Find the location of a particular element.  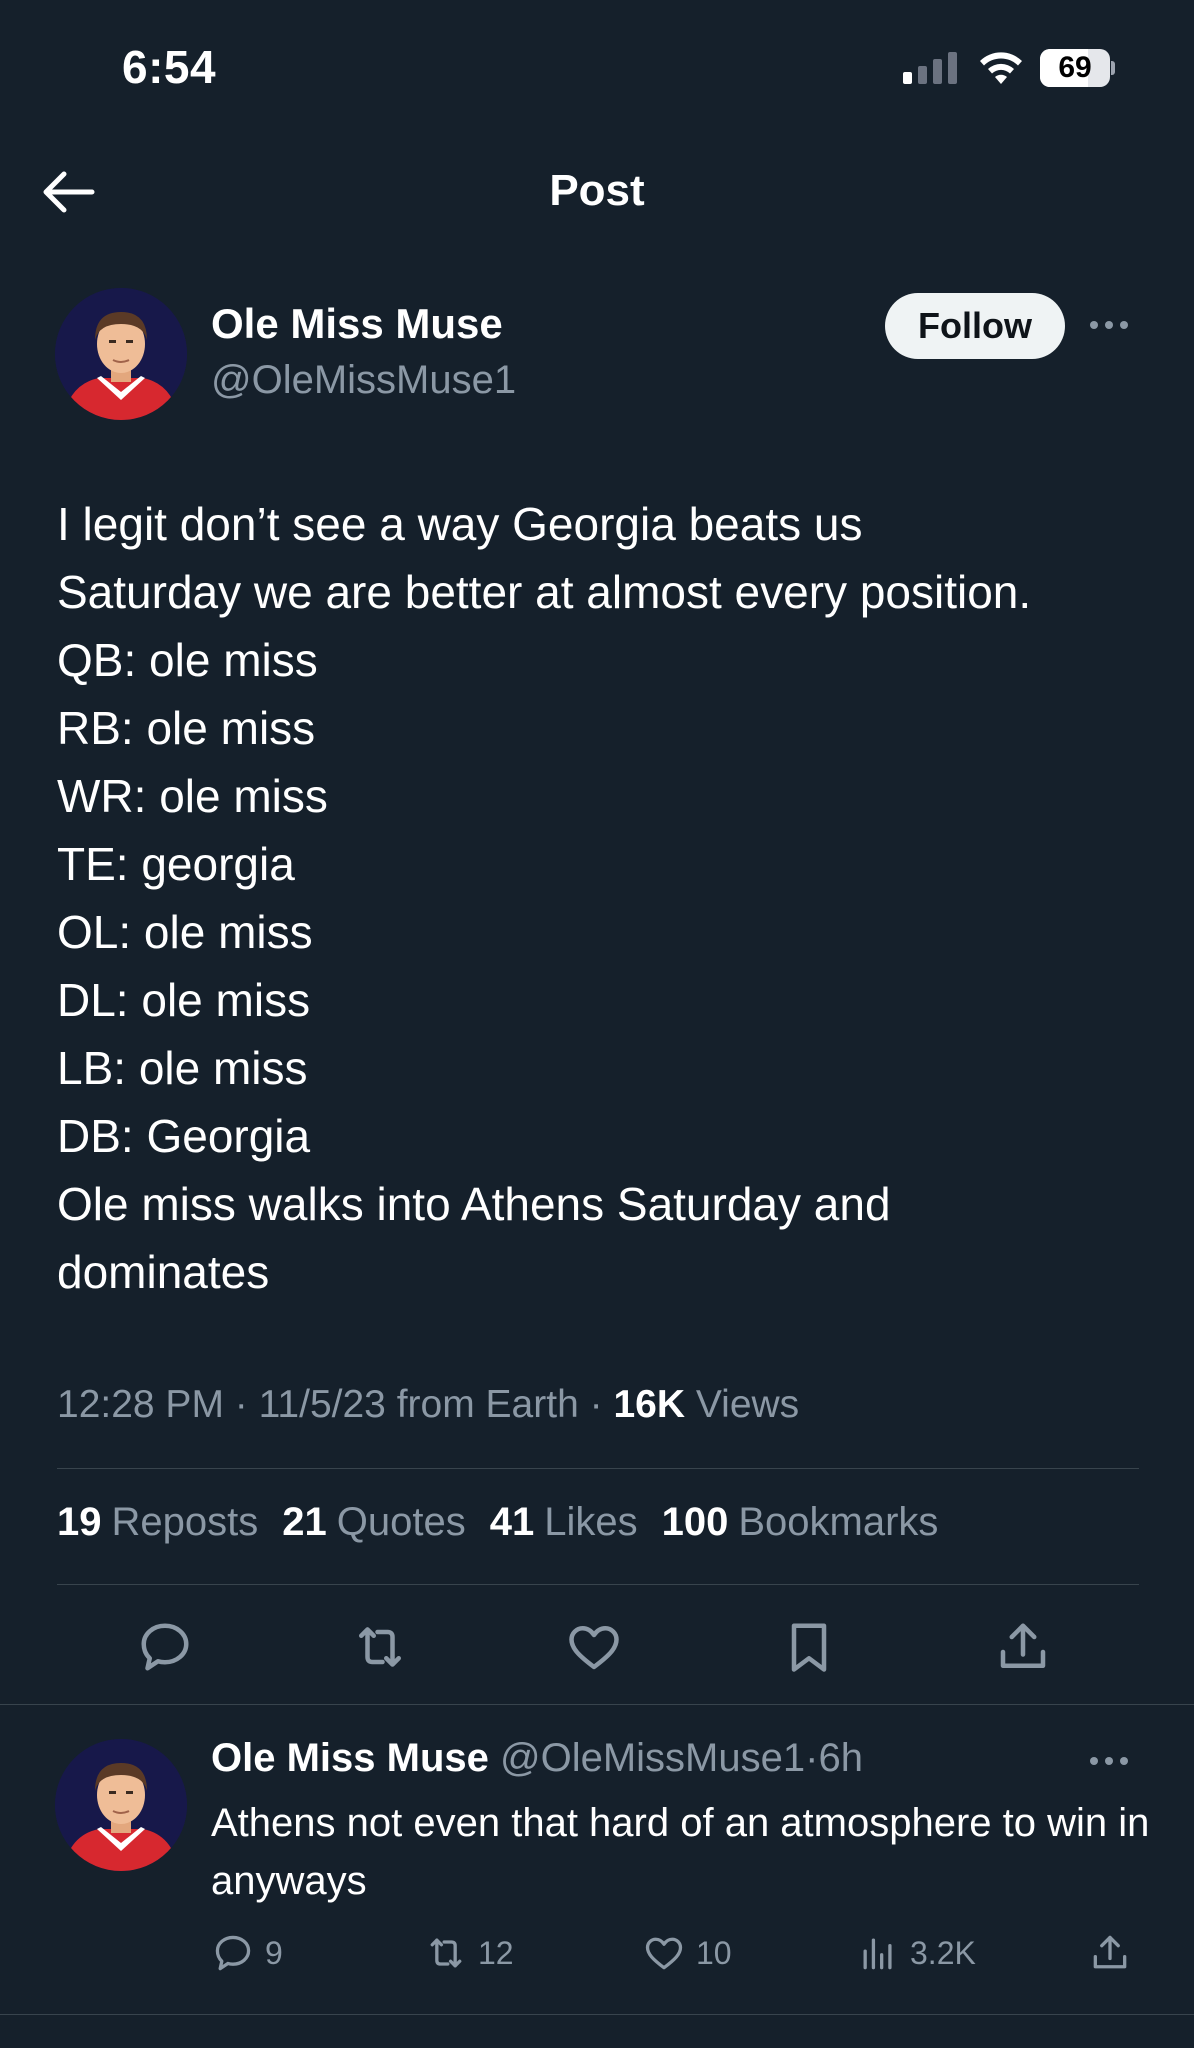

quotes-label: Quotes is located at coordinates (401, 1522).